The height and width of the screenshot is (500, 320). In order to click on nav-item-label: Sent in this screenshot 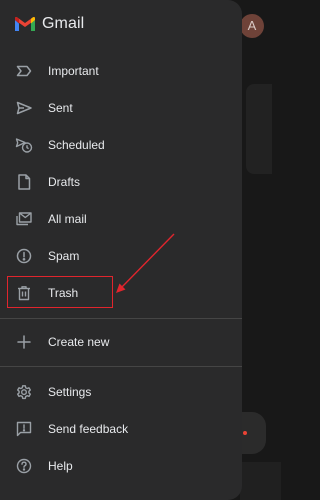, I will do `click(60, 108)`.